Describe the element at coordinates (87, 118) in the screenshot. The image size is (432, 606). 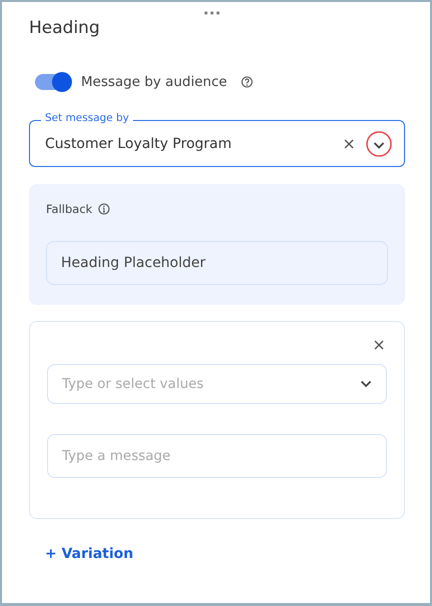
I see `field-label: Set message by` at that location.